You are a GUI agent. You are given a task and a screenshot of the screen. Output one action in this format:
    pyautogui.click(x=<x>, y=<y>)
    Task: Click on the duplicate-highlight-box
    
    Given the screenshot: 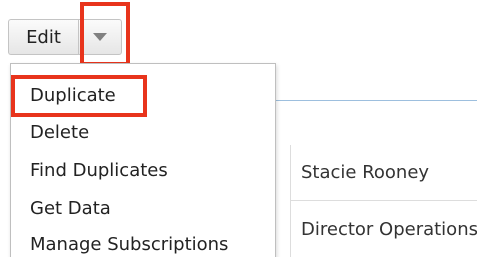 What is the action you would take?
    pyautogui.click(x=79, y=96)
    